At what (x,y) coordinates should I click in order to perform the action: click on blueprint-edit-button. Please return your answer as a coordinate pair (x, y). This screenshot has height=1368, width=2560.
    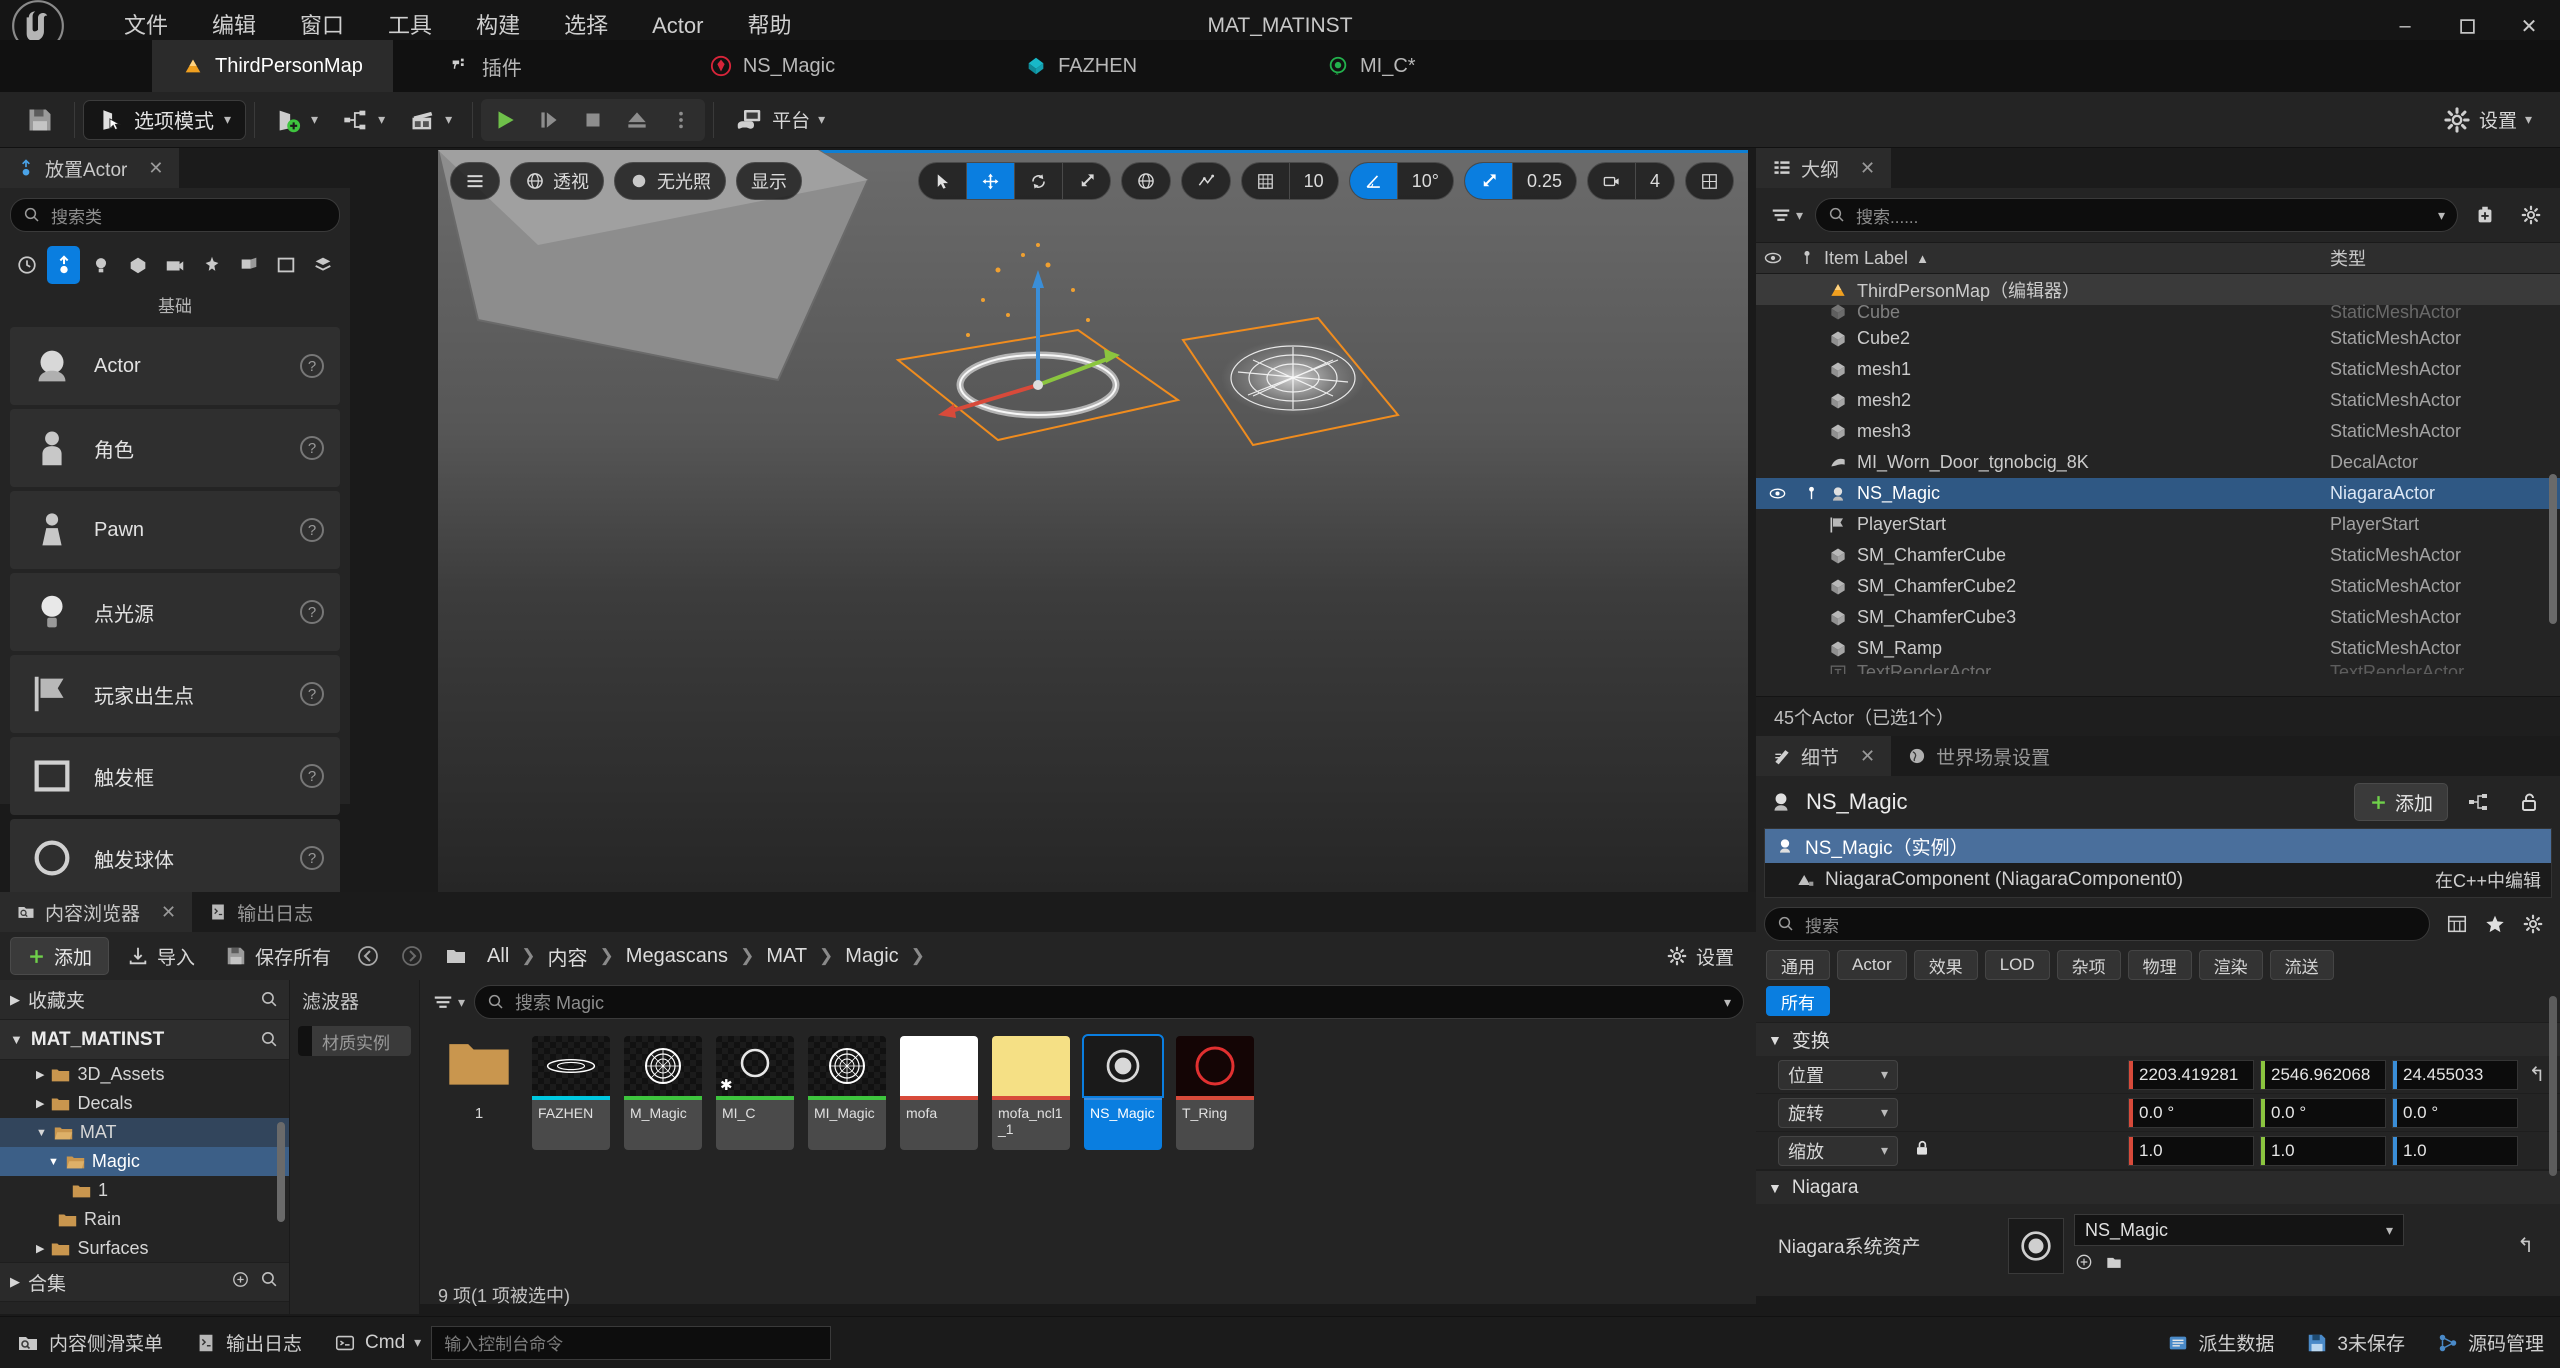
    Looking at the image, I should click on (2479, 802).